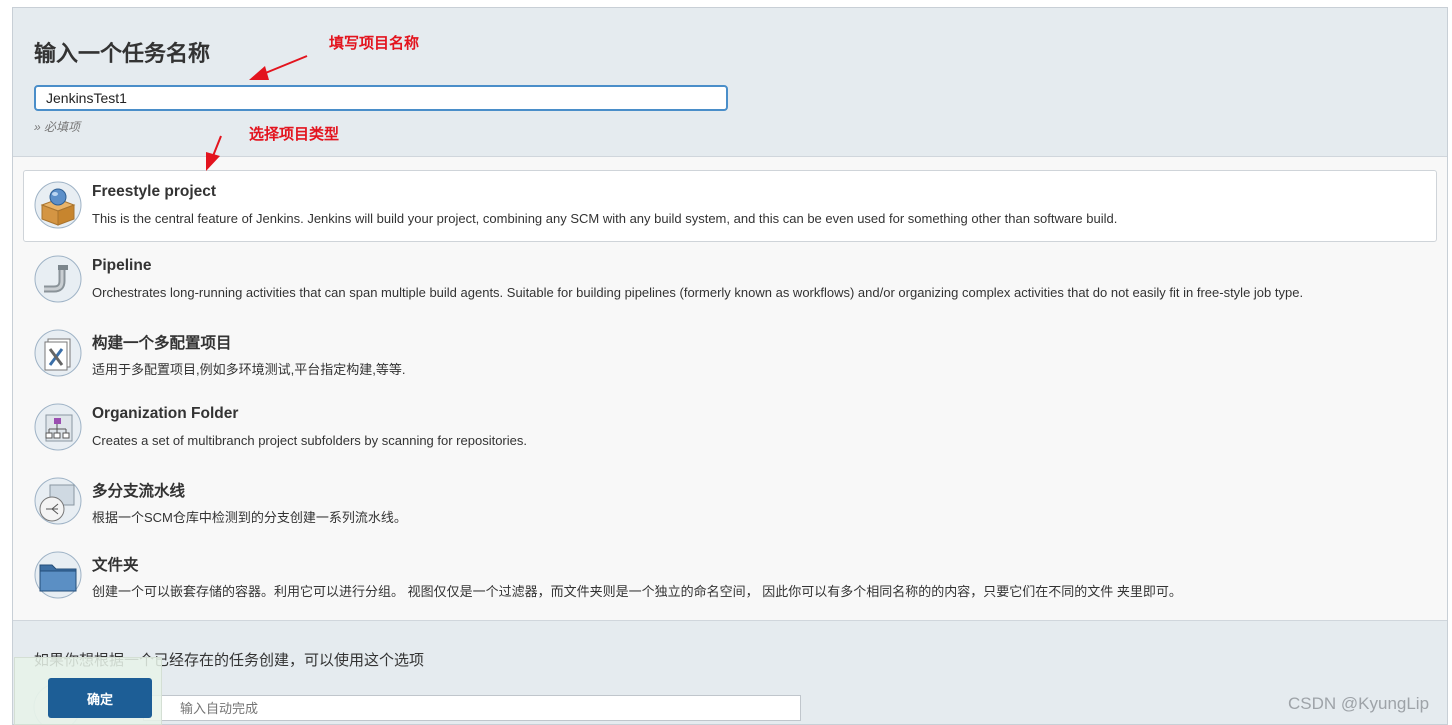 The height and width of the screenshot is (725, 1452). I want to click on item-label: Organization Folder, so click(165, 413).